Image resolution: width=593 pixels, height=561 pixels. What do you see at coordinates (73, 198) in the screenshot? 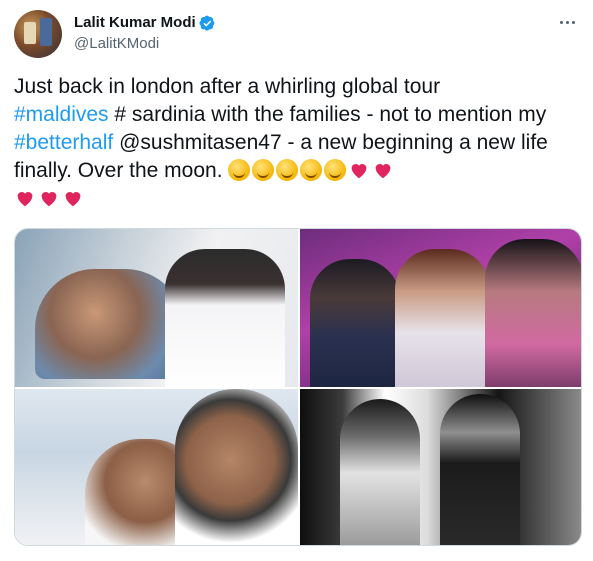
I see `heart-with-ribbon-icon` at bounding box center [73, 198].